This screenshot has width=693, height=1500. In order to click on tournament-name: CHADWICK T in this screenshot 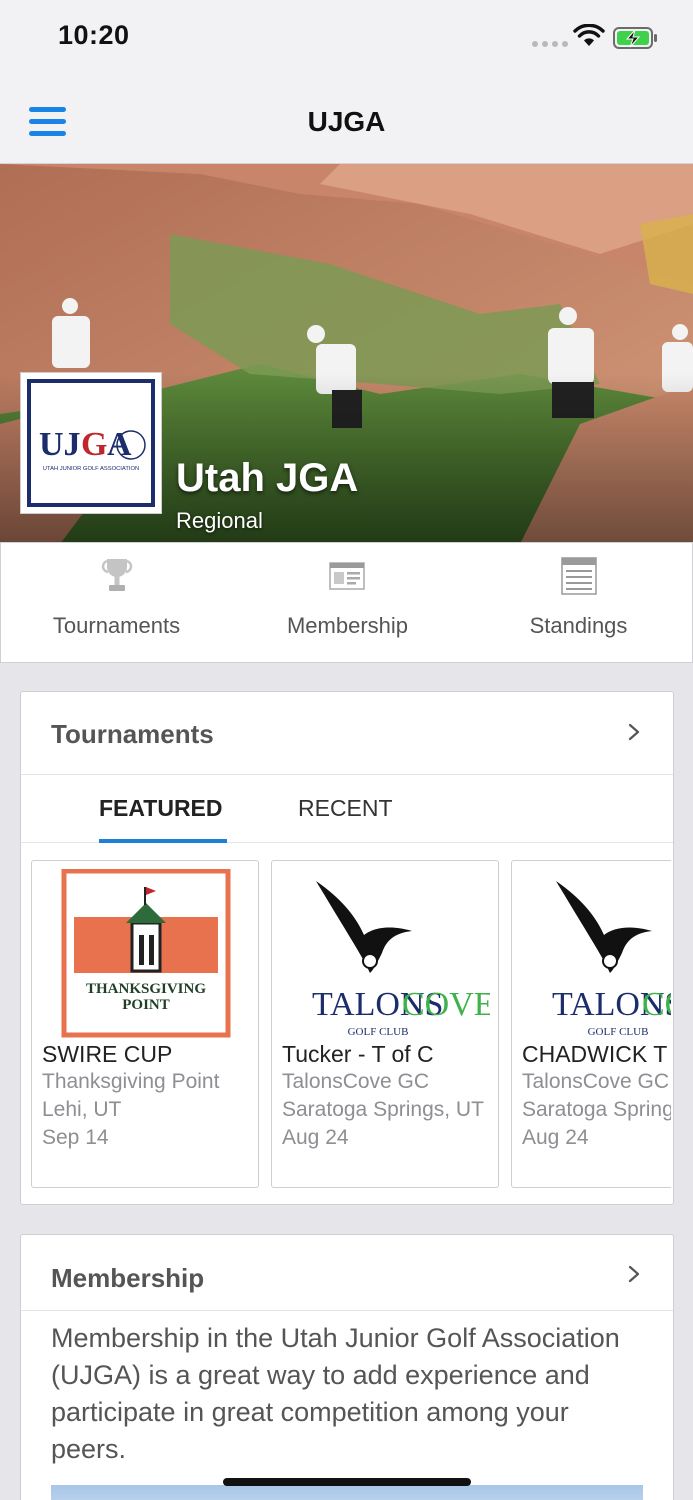, I will do `click(595, 1054)`.